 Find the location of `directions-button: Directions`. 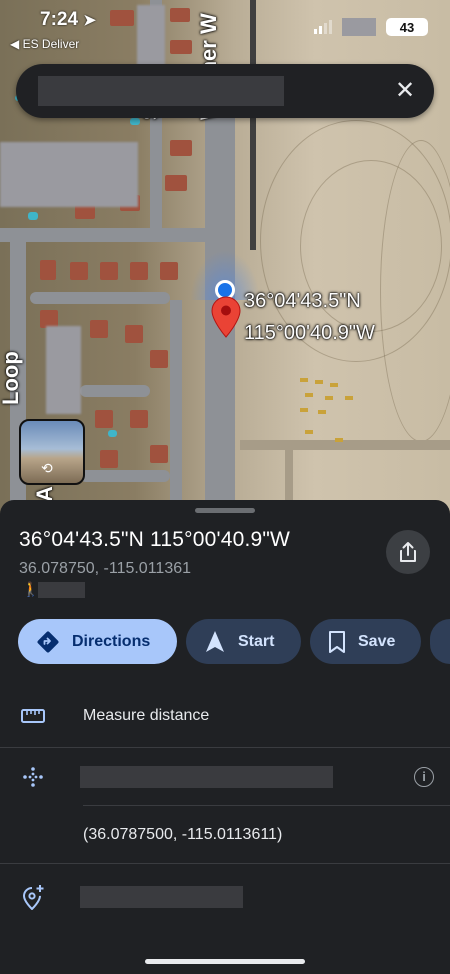

directions-button: Directions is located at coordinates (97, 641).